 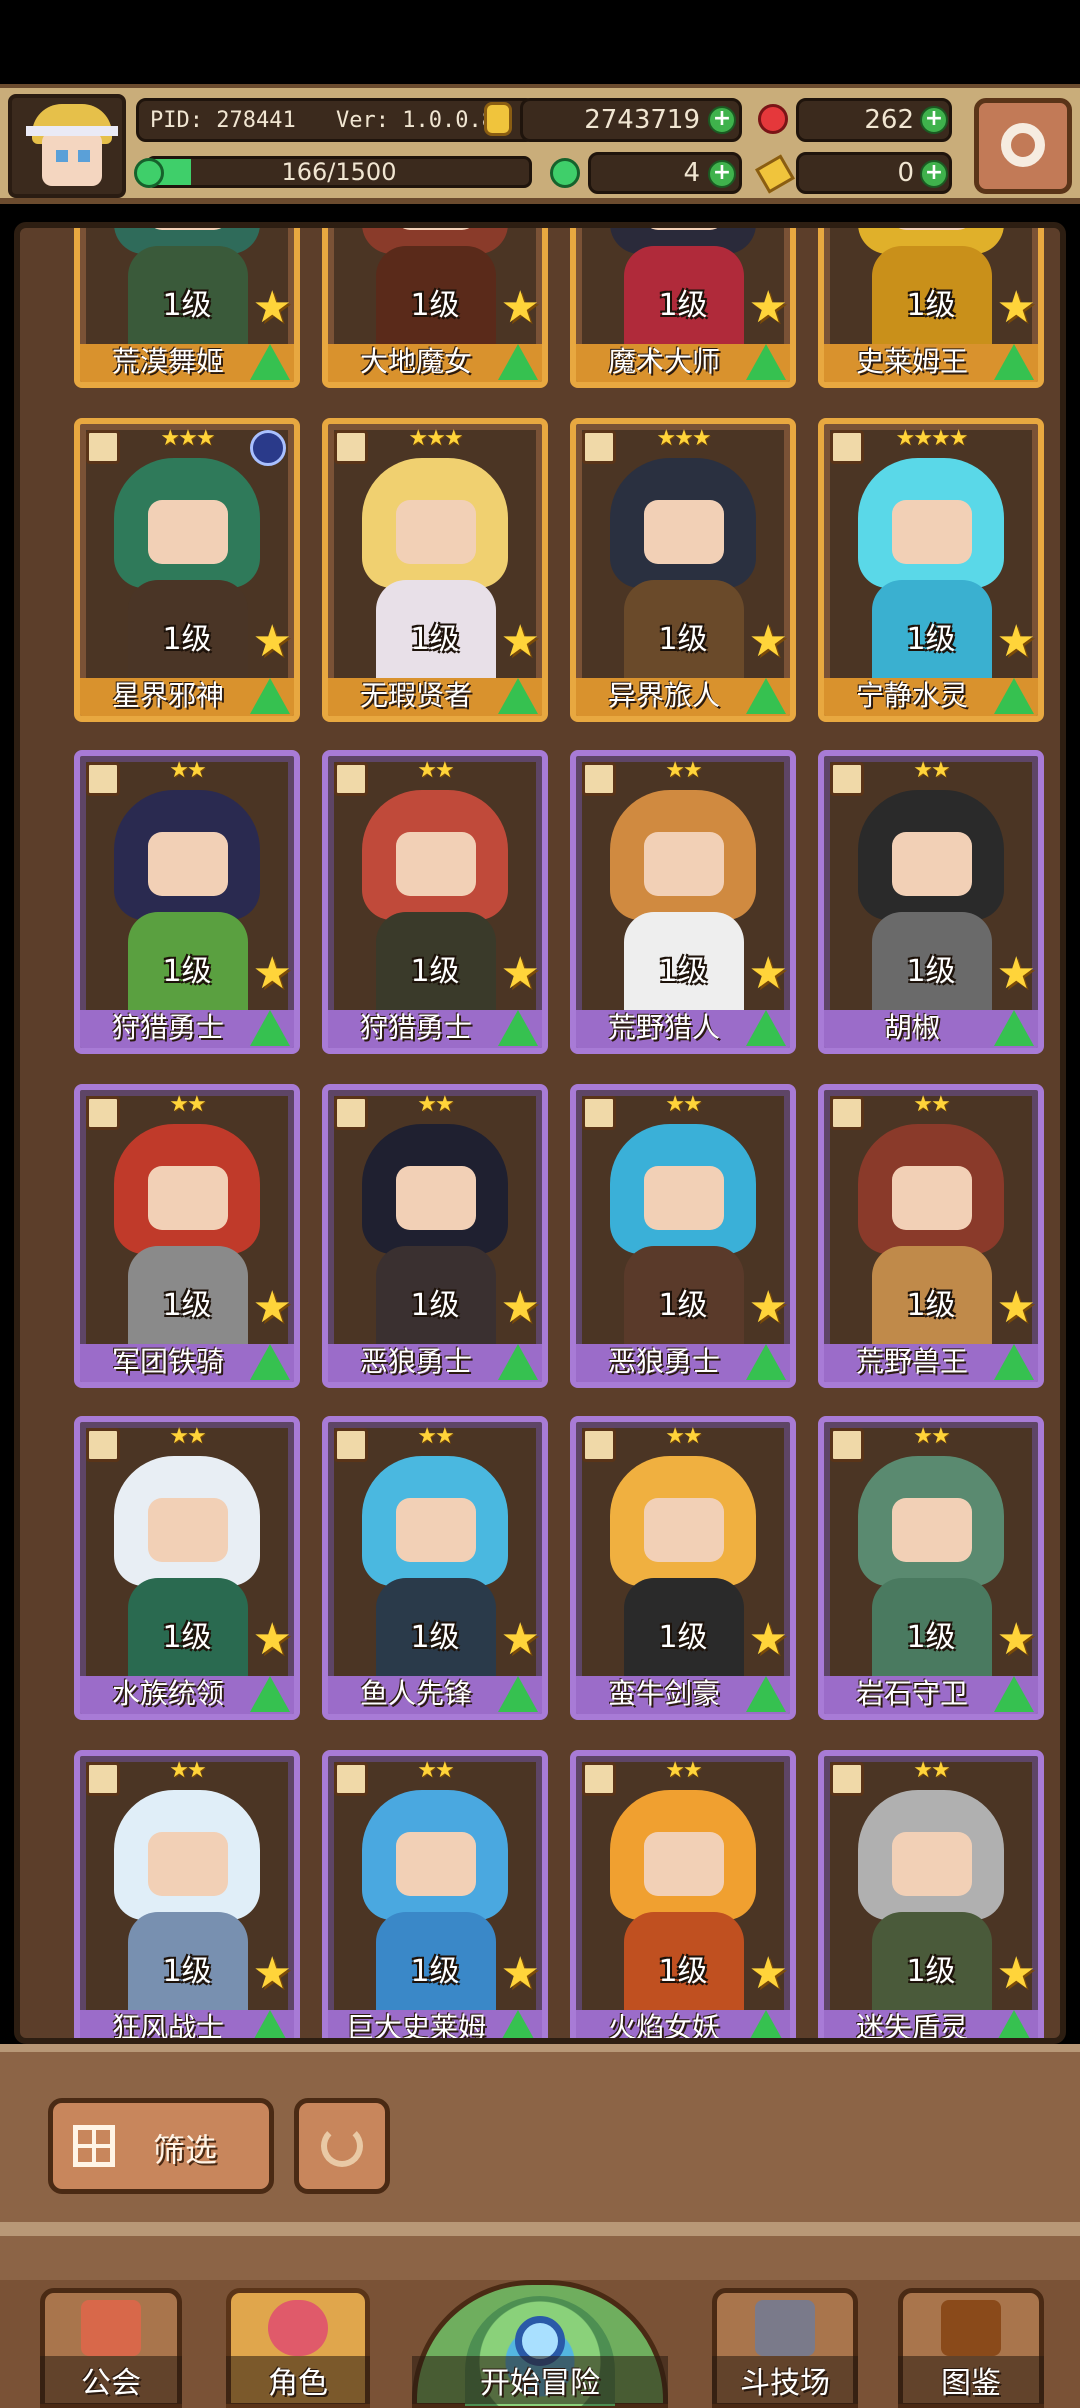 What do you see at coordinates (111, 2348) in the screenshot?
I see `tab-guild: 公会` at bounding box center [111, 2348].